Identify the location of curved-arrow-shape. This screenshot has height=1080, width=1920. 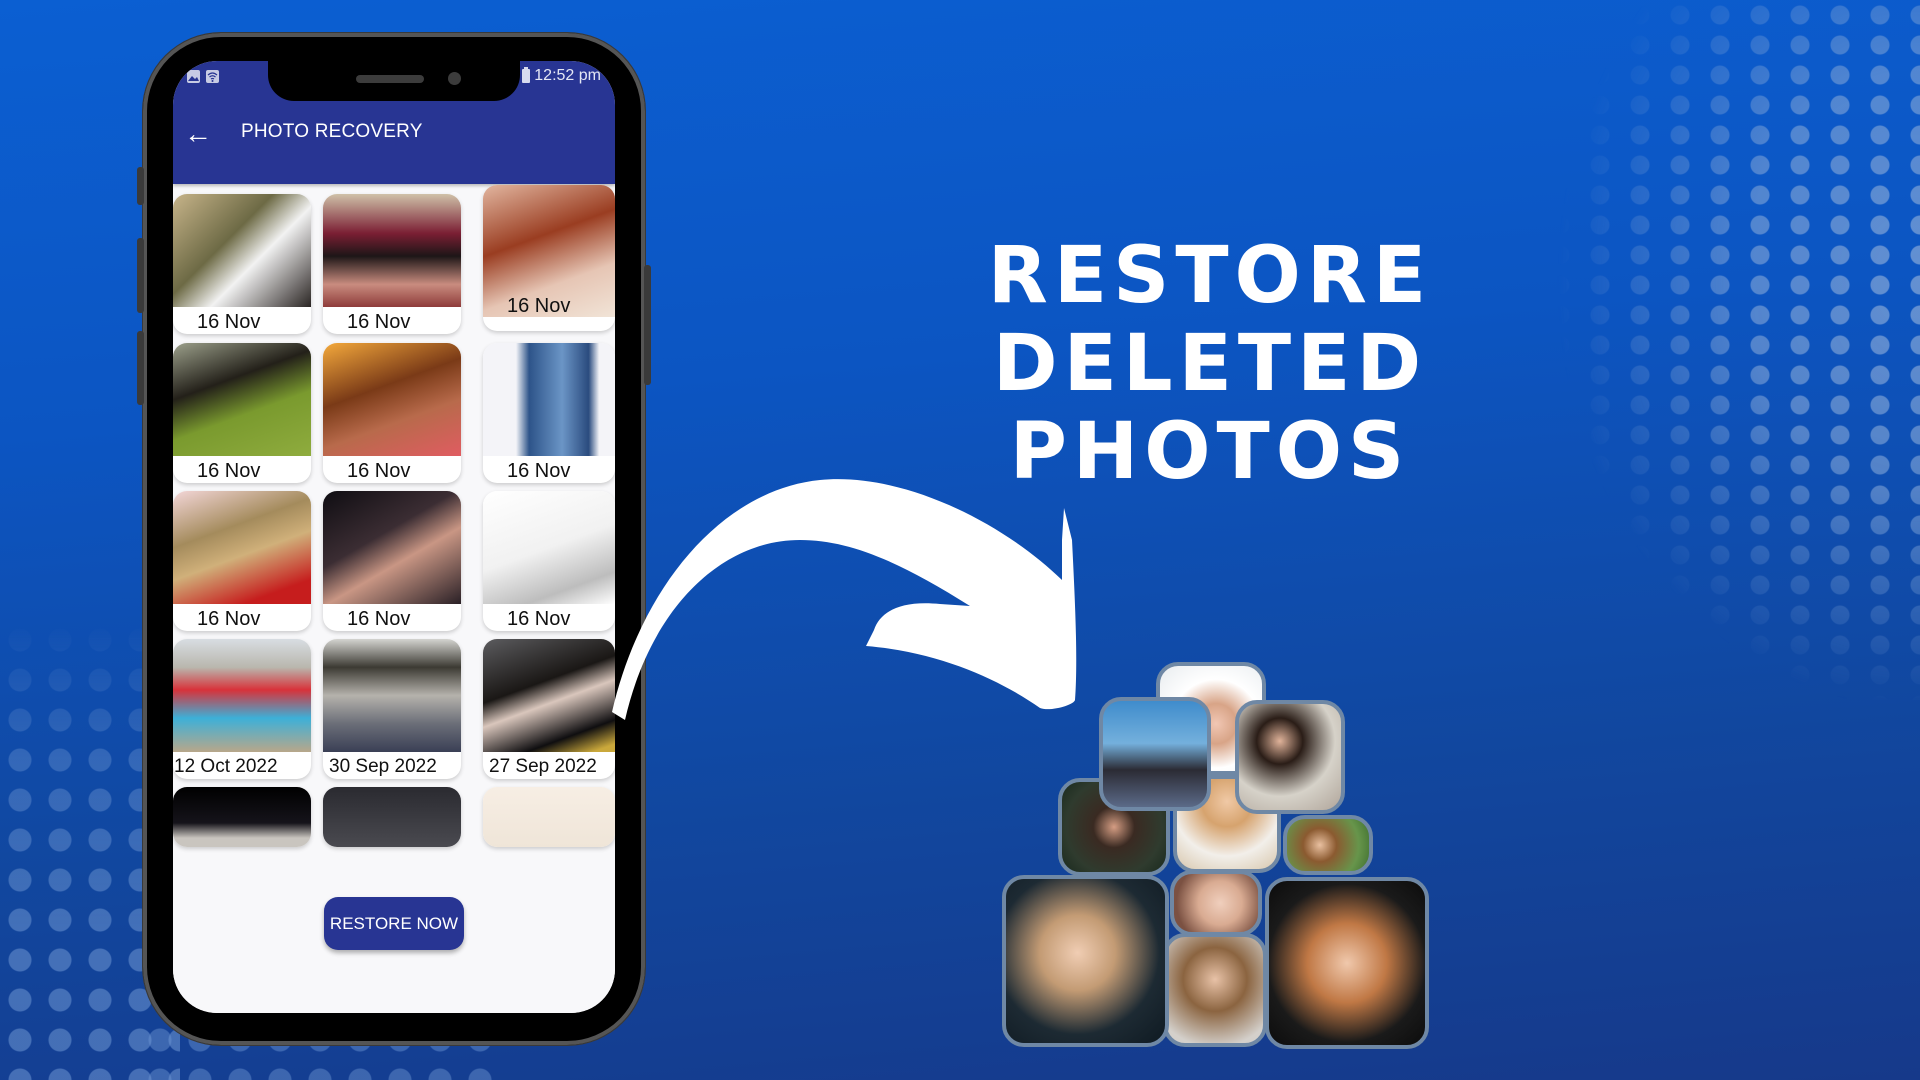
(844, 599).